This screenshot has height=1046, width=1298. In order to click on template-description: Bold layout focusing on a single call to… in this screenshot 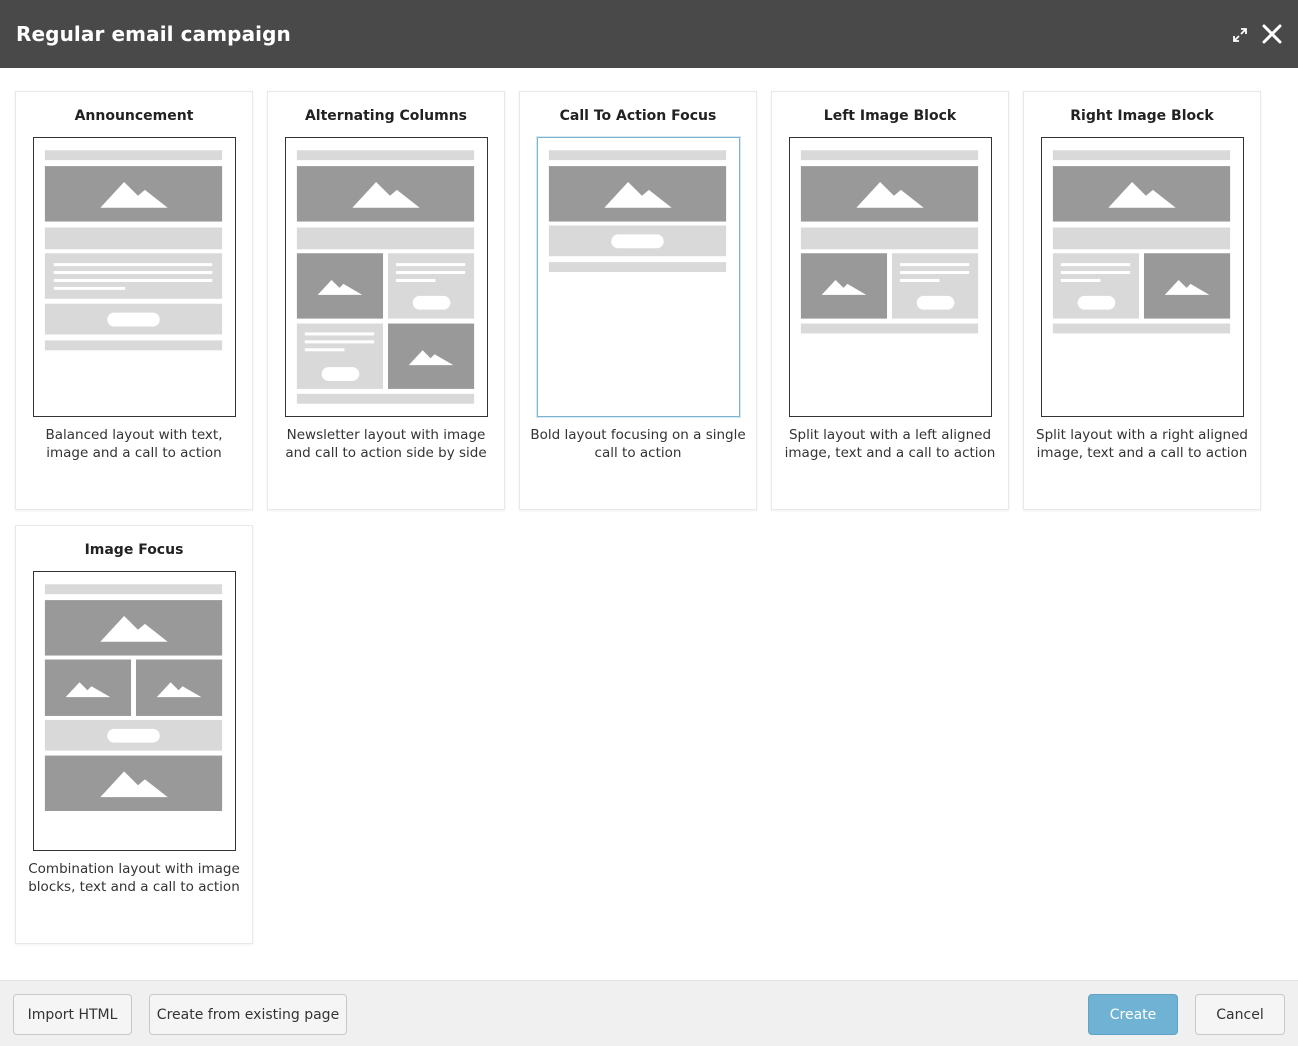, I will do `click(638, 444)`.